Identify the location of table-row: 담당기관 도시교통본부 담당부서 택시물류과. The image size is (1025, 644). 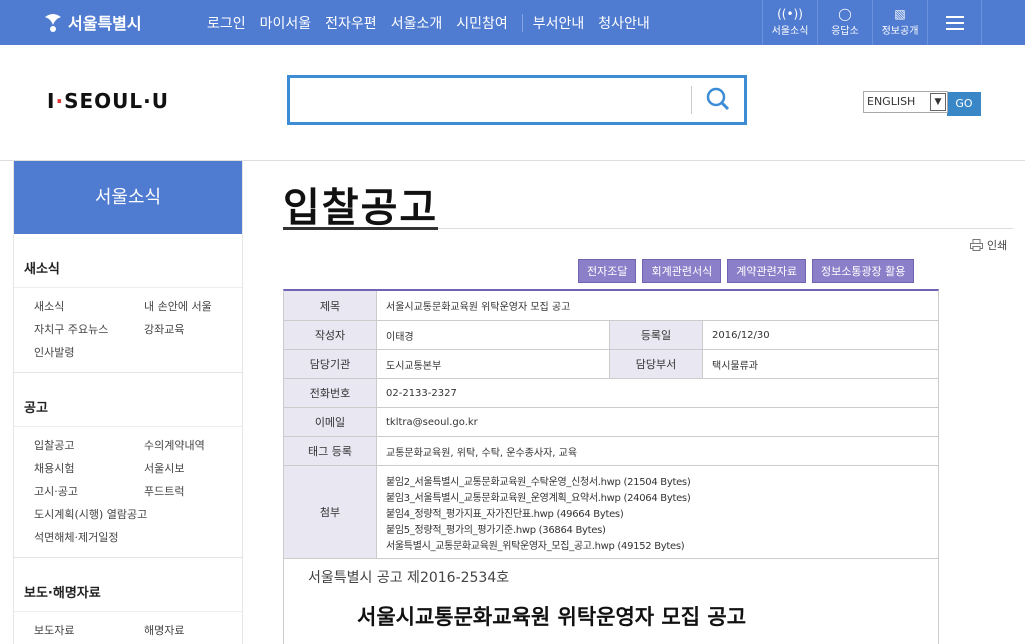
(611, 364).